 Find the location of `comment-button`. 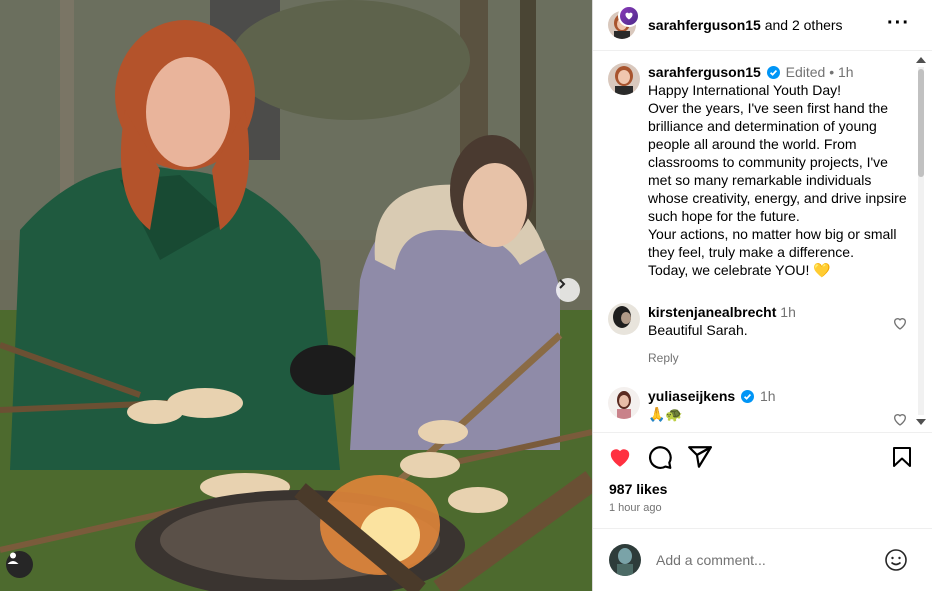

comment-button is located at coordinates (660, 459).